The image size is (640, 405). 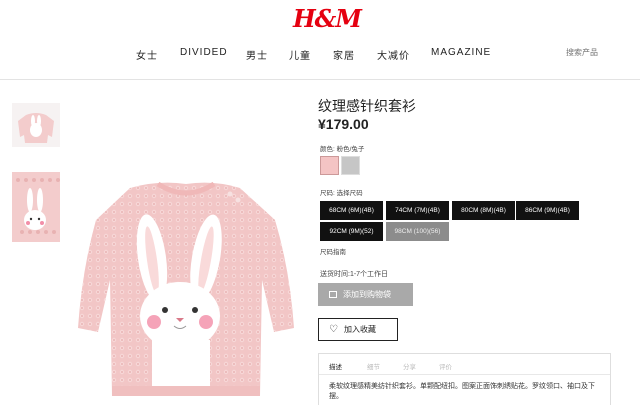 What do you see at coordinates (257, 54) in the screenshot?
I see `nav-item-men: 男士` at bounding box center [257, 54].